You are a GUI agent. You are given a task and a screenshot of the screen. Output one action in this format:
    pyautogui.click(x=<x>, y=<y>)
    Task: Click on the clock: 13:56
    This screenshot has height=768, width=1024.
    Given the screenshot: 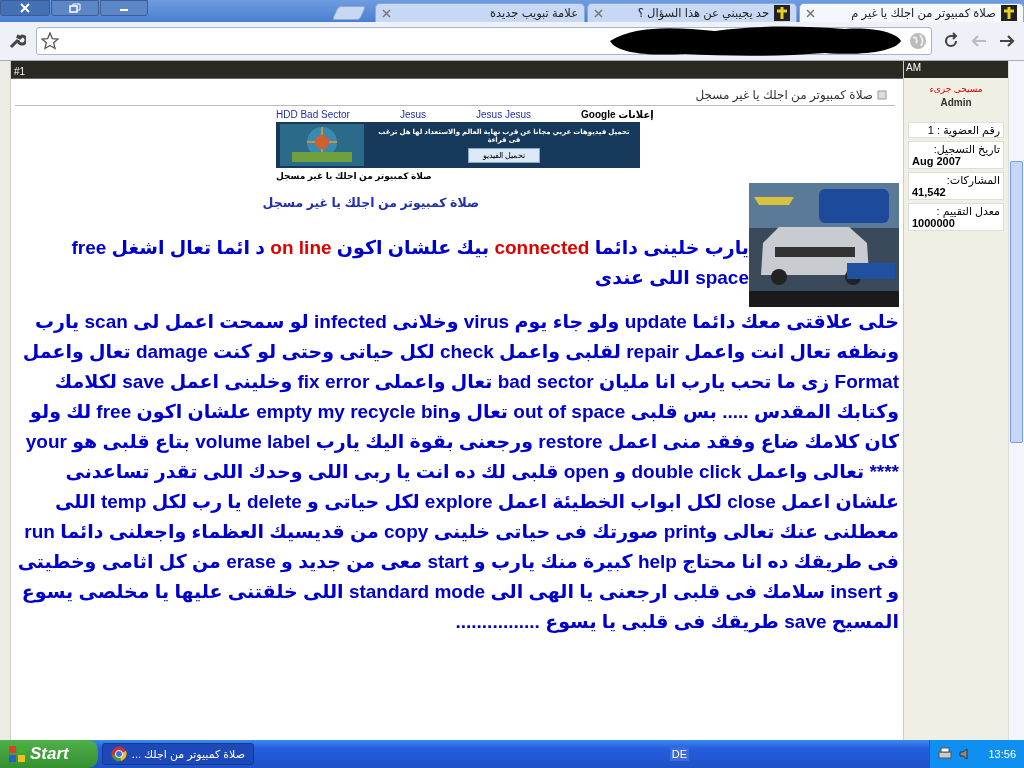 What is the action you would take?
    pyautogui.click(x=1002, y=754)
    